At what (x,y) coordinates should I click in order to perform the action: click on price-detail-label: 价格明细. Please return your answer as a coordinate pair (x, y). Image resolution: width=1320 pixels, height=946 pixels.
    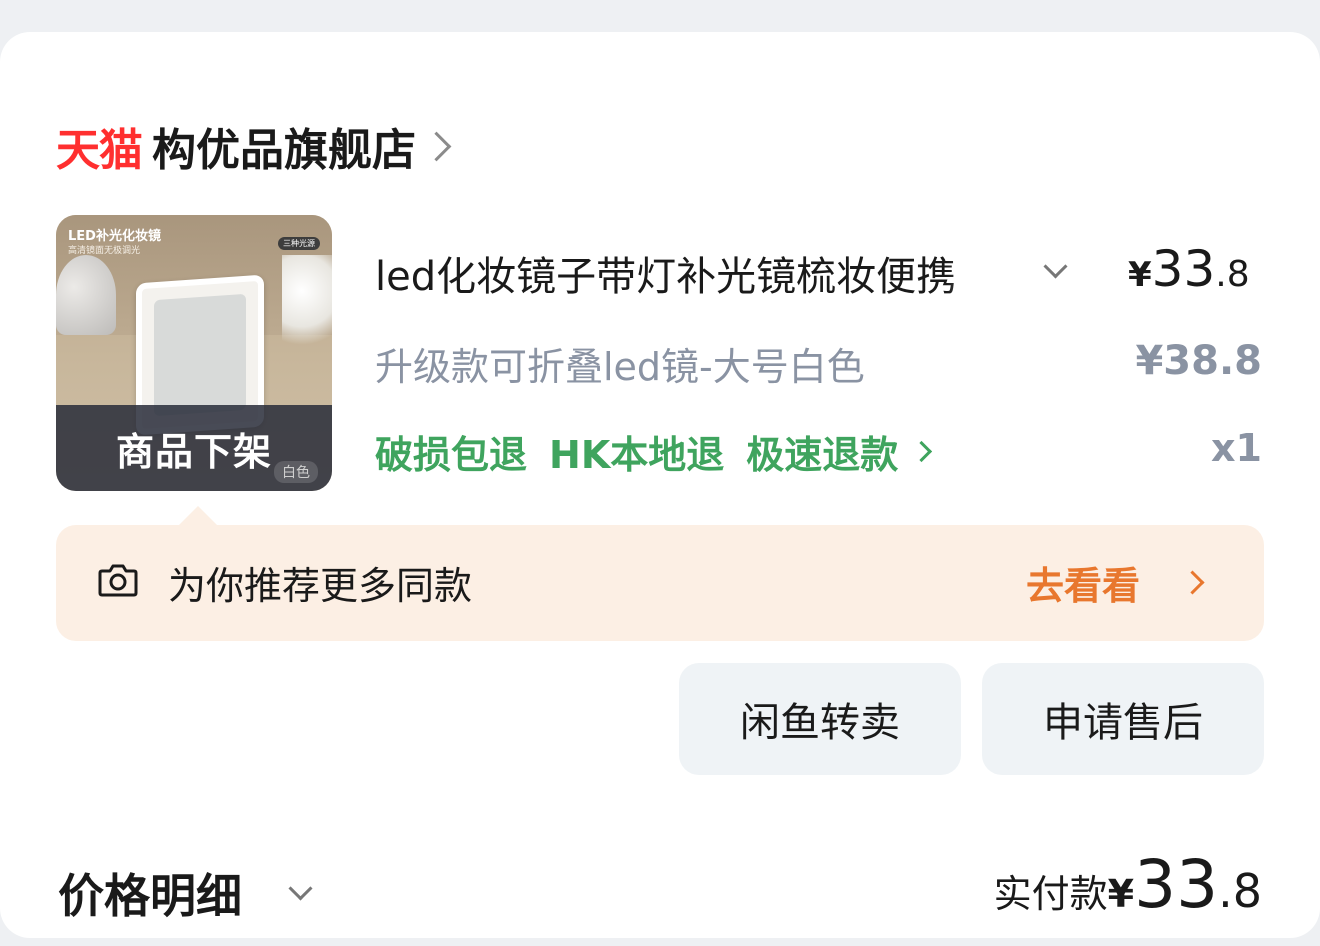
    Looking at the image, I should click on (150, 896).